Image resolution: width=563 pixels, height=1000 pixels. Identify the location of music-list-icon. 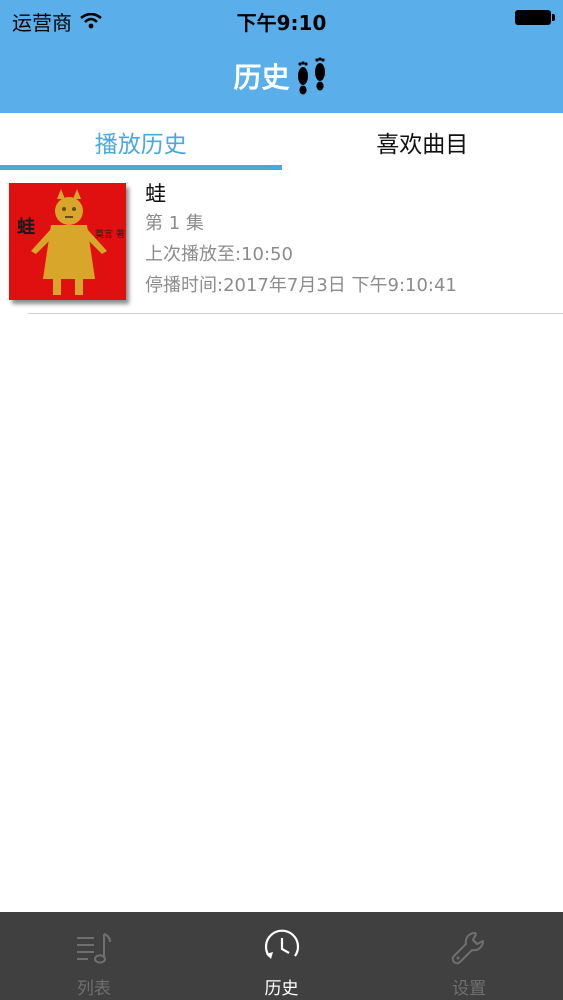
(93, 948).